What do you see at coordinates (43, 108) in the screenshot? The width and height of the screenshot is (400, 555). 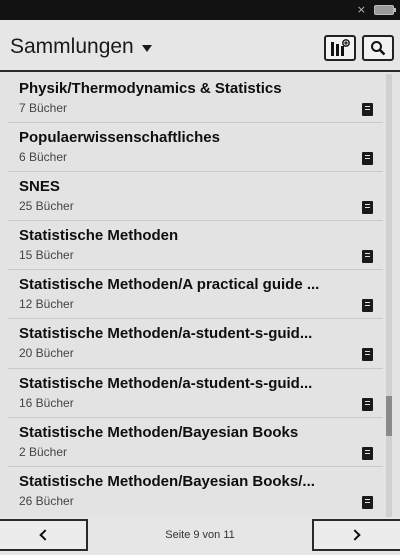 I see `collection-count: 7 Bücher` at bounding box center [43, 108].